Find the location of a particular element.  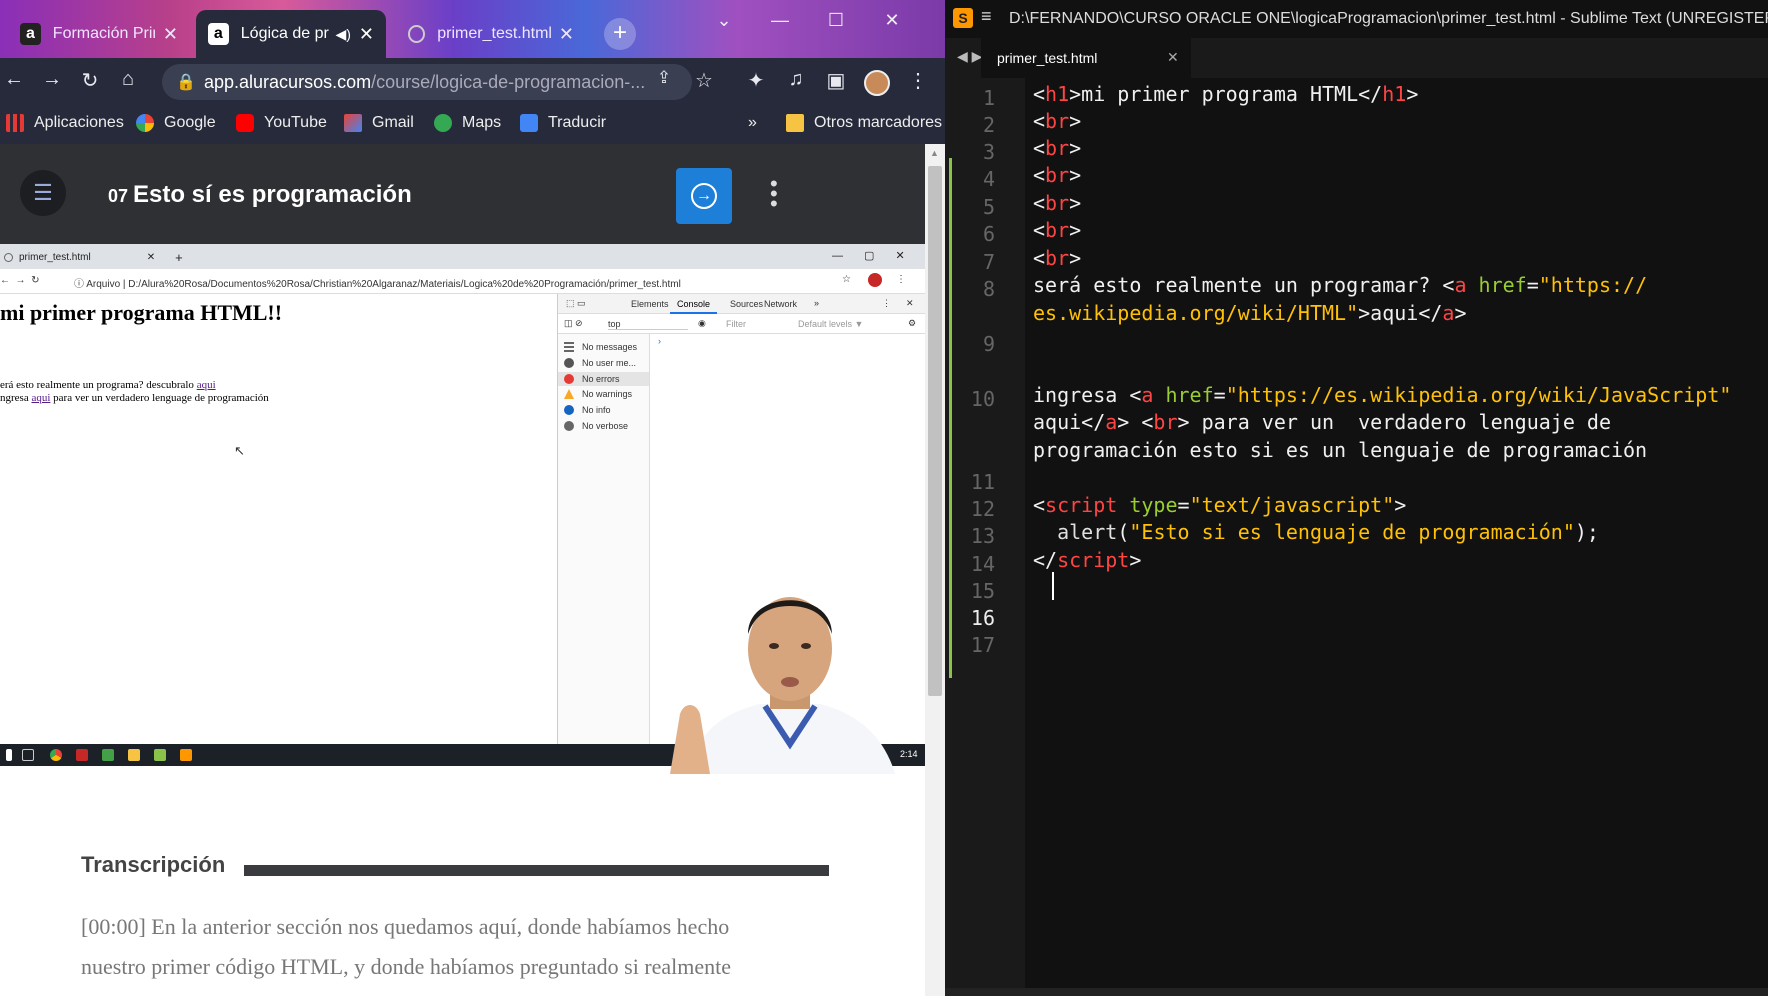

line-number: 2 is located at coordinates (988, 125).